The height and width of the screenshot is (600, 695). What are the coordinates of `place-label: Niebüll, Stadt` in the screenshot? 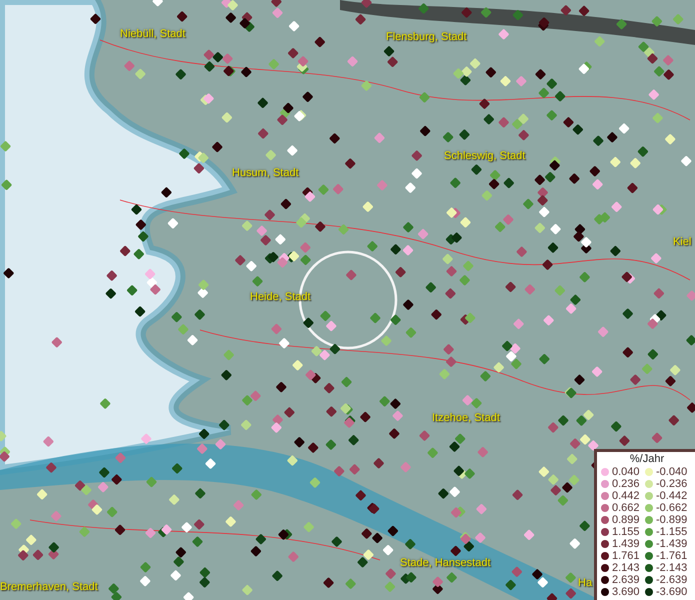 It's located at (153, 34).